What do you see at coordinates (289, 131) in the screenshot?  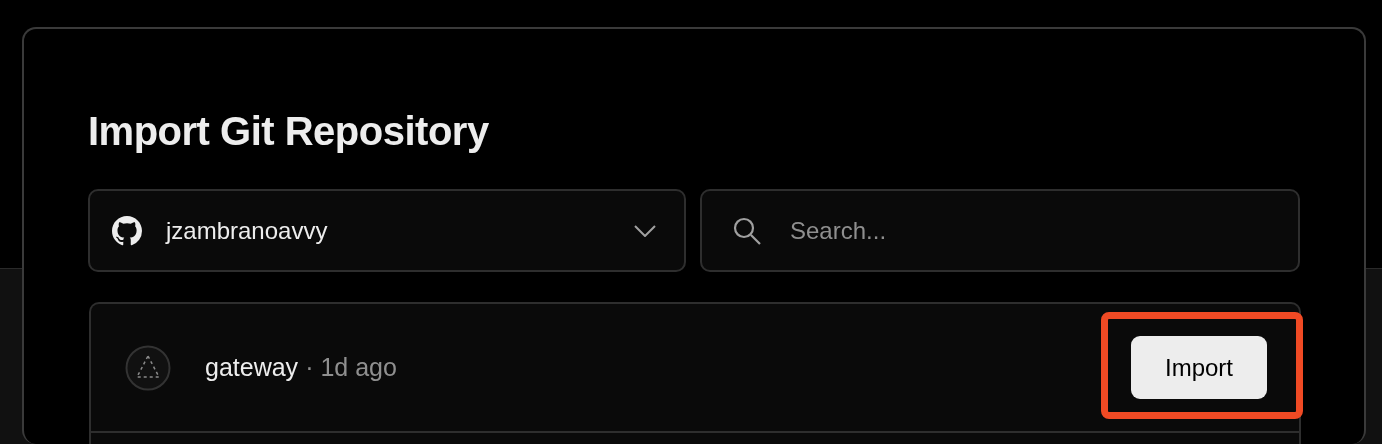 I see `panel-title: Import Git Repository` at bounding box center [289, 131].